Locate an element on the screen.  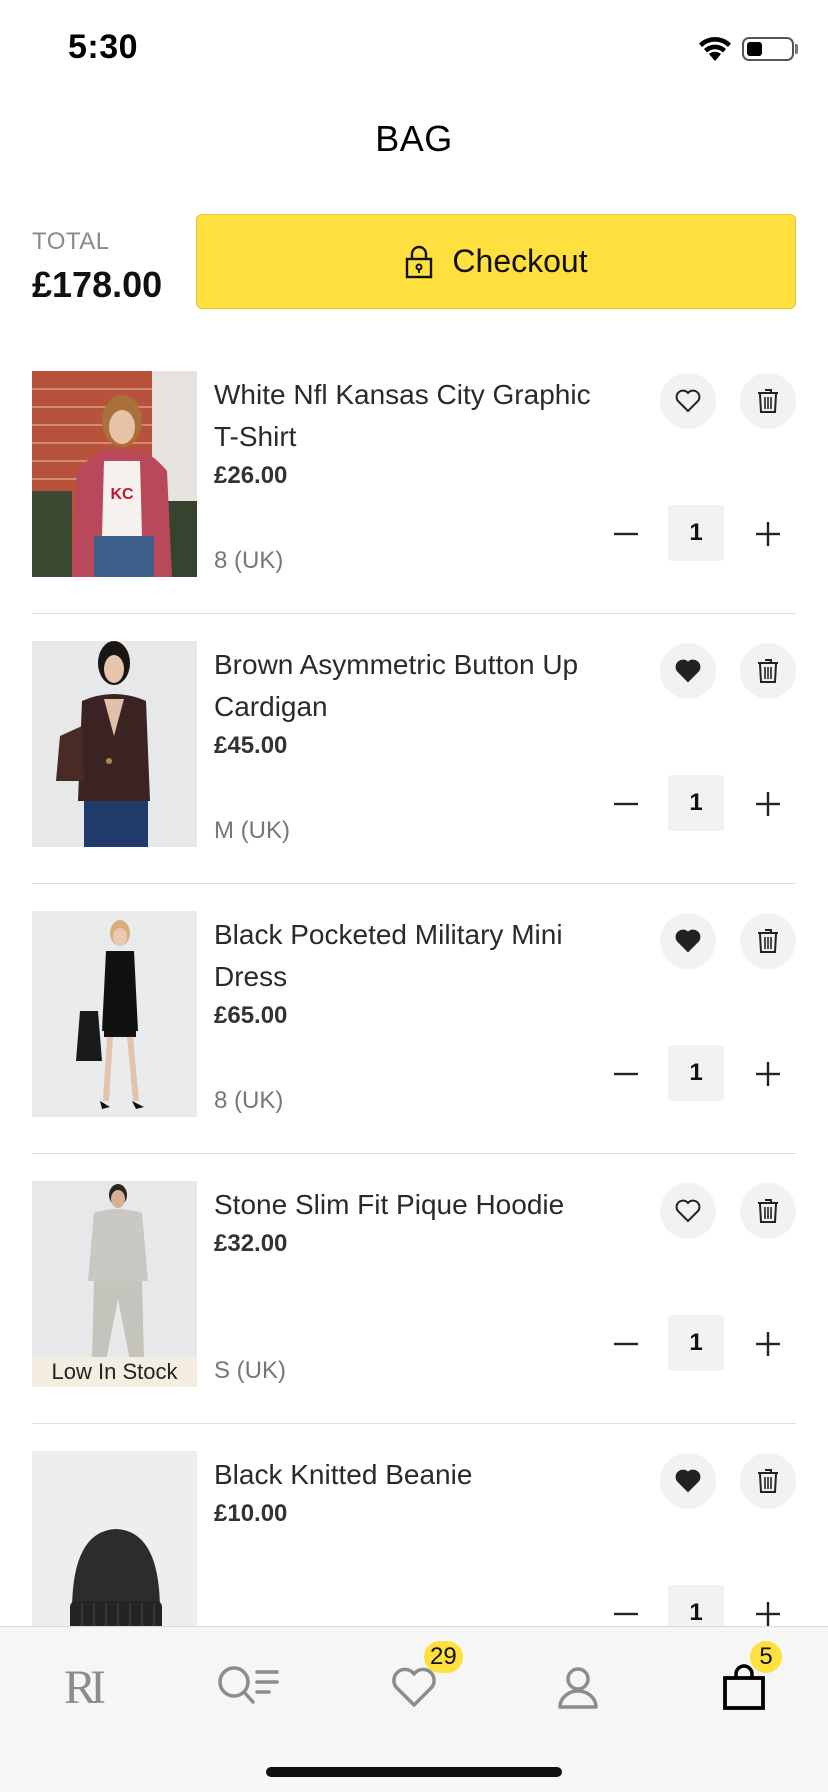
item-price: £45.00 is located at coordinates (251, 745).